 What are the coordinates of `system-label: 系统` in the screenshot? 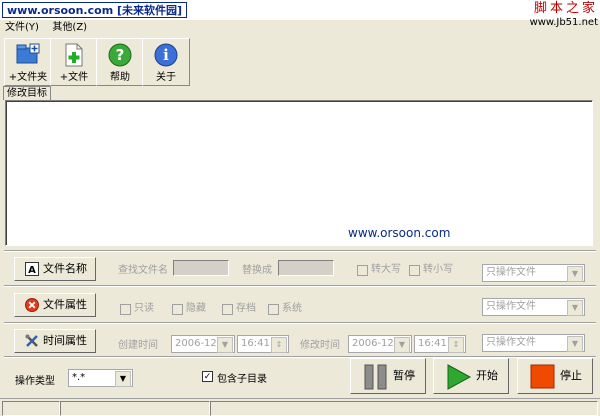 It's located at (292, 308).